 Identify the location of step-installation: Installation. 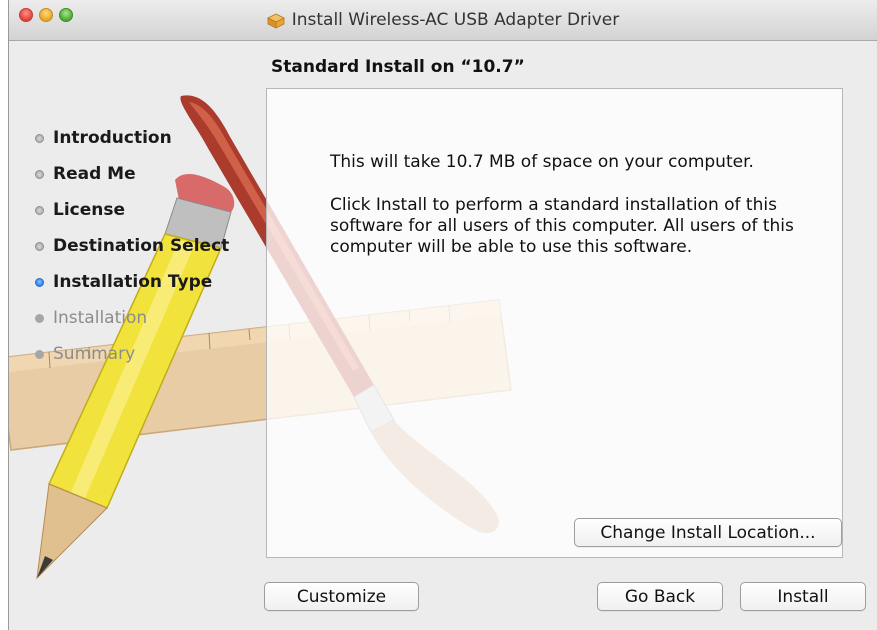
(132, 318).